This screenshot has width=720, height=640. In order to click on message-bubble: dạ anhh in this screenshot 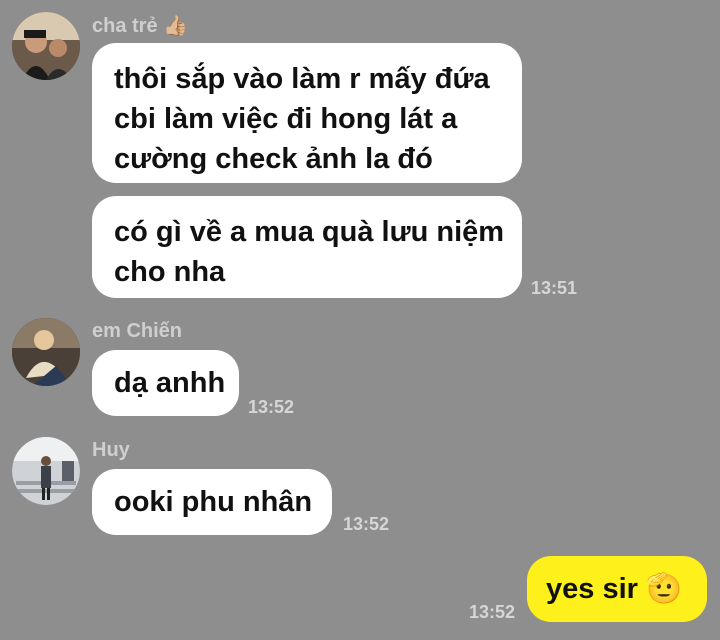, I will do `click(165, 383)`.